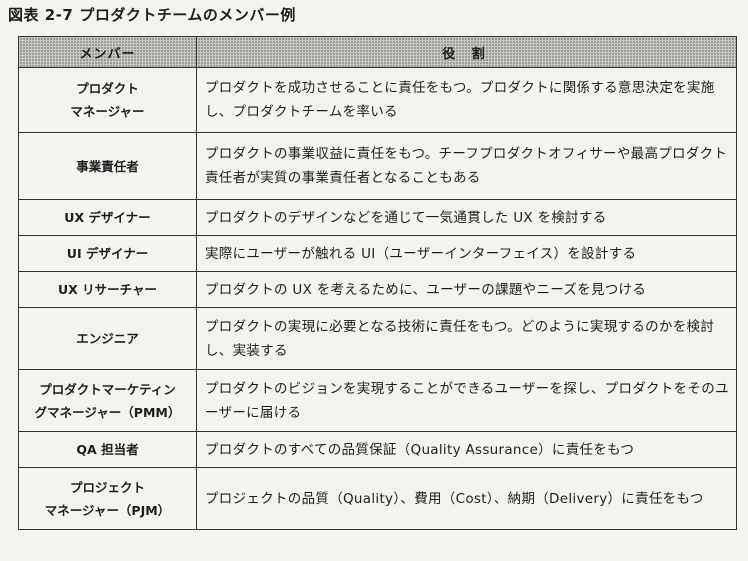  Describe the element at coordinates (466, 217) in the screenshot. I see `role-cell: プロダクトのデザインなどを通じて一気通貫した UX を検討する` at that location.